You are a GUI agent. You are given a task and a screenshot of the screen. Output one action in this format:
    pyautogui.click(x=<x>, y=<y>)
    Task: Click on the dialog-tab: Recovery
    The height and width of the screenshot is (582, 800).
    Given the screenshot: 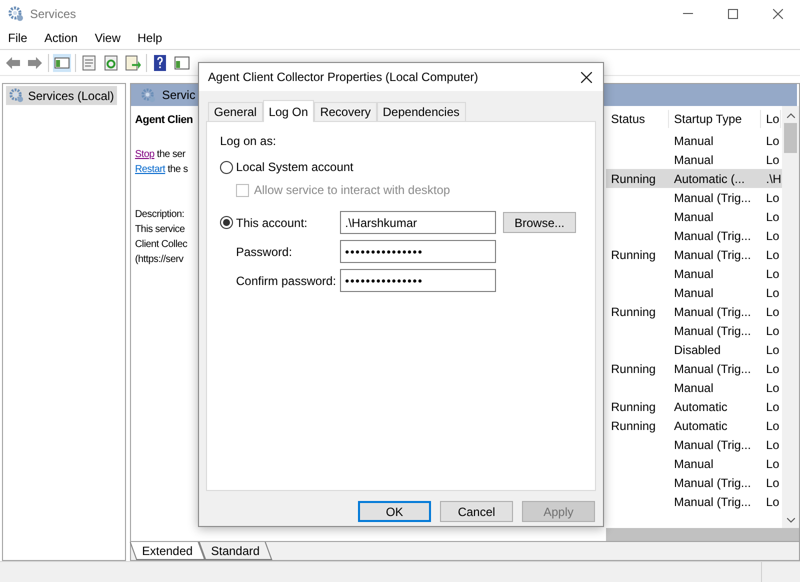 What is the action you would take?
    pyautogui.click(x=345, y=111)
    